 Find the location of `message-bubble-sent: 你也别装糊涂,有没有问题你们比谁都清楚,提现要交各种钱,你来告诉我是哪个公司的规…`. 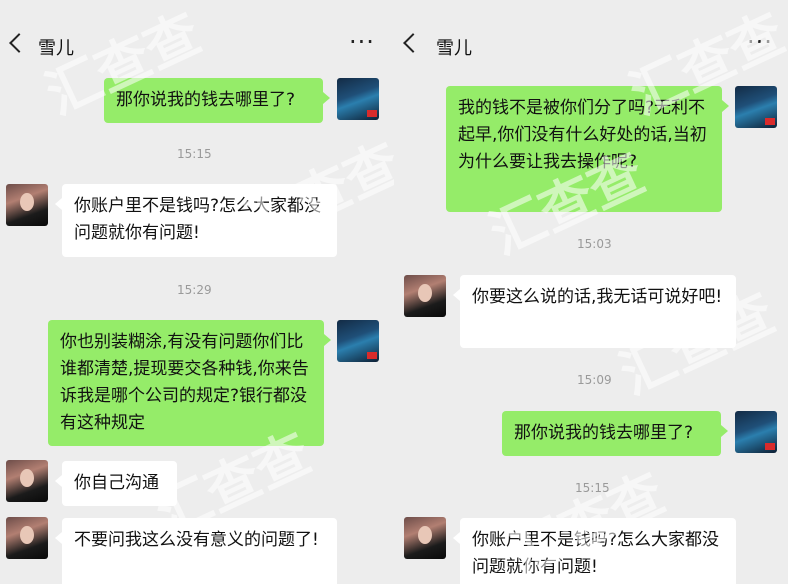

message-bubble-sent: 你也别装糊涂,有没有问题你们比谁都清楚,提现要交各种钱,你来告诉我是哪个公司的规… is located at coordinates (189, 383).